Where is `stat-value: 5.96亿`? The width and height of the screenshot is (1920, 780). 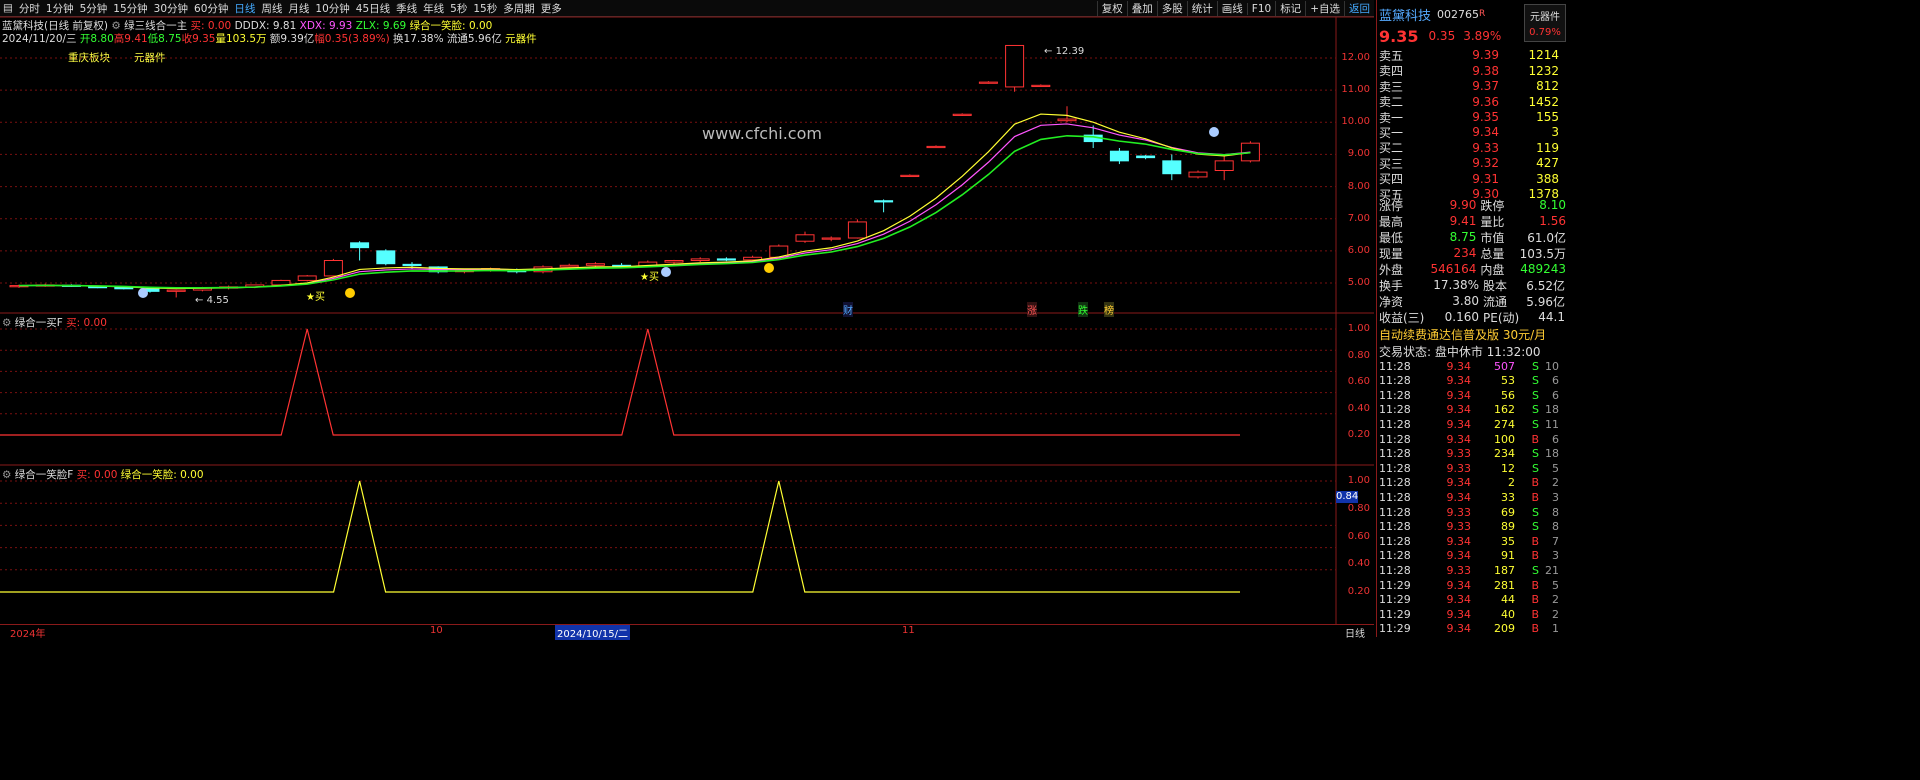
stat-value: 5.96亿 is located at coordinates (1545, 301).